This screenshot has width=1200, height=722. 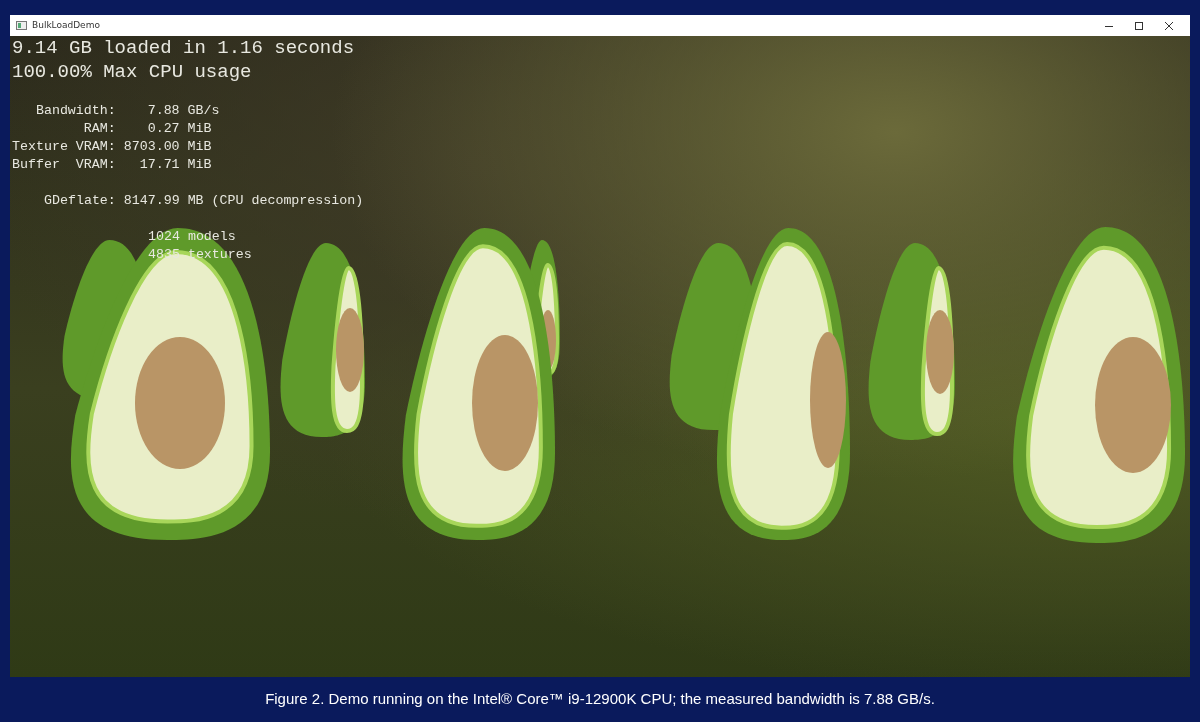 What do you see at coordinates (75, 111) in the screenshot?
I see `stat-label: Bandwidth:` at bounding box center [75, 111].